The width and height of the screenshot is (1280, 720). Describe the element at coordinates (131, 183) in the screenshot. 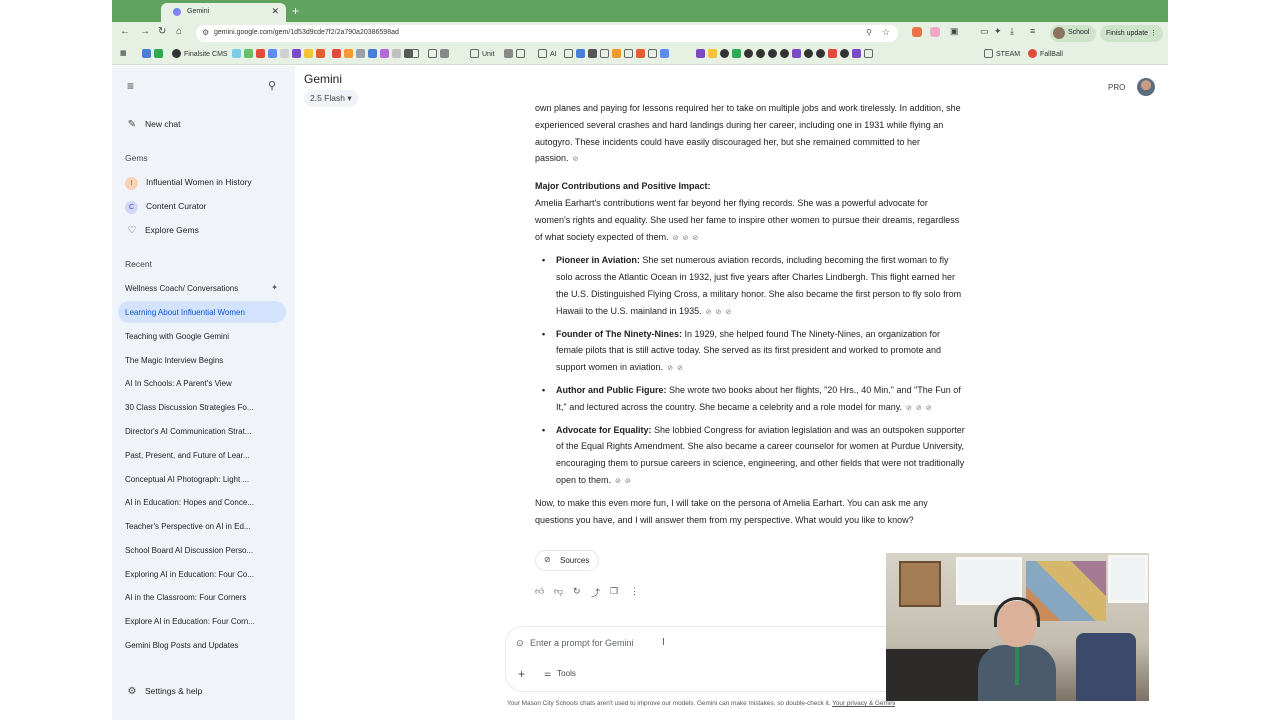

I see `gem-avatar: I` at that location.